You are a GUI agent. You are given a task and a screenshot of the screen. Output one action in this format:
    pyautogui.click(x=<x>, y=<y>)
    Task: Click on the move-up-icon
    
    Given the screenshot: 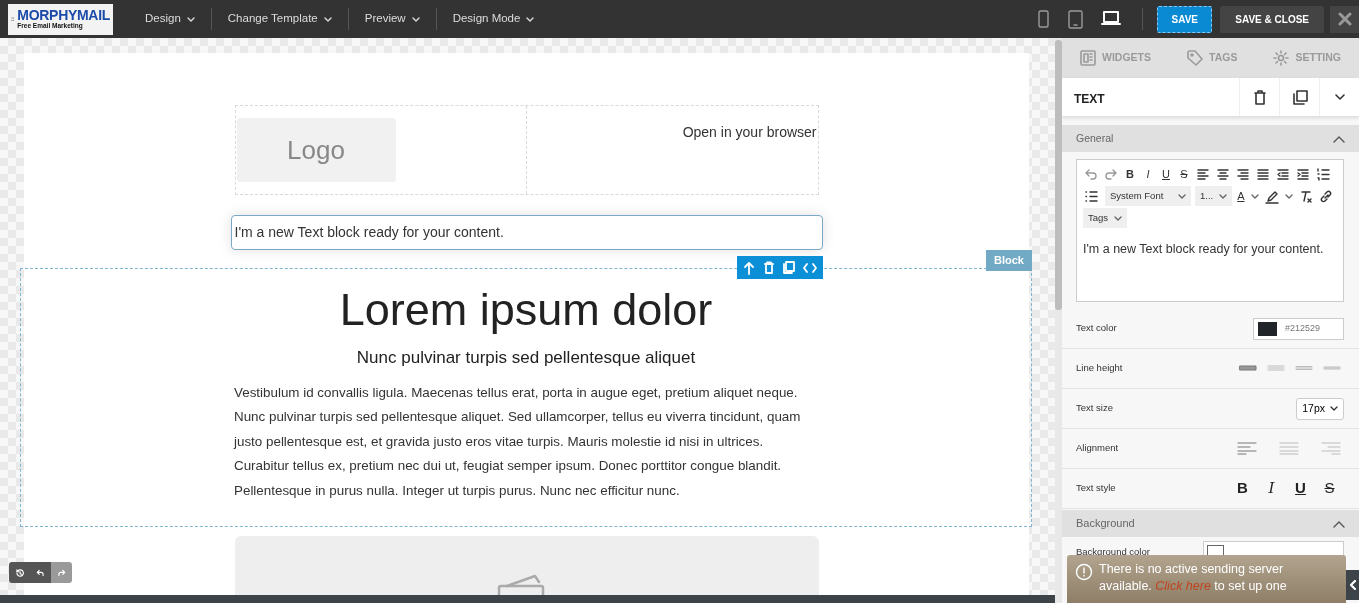 What is the action you would take?
    pyautogui.click(x=749, y=267)
    